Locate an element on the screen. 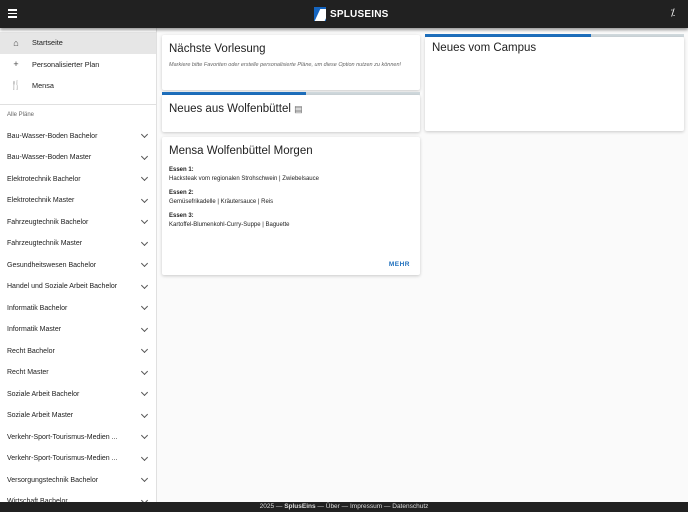 The image size is (688, 512). nav-item: ⌂ Startseite is located at coordinates (78, 43).